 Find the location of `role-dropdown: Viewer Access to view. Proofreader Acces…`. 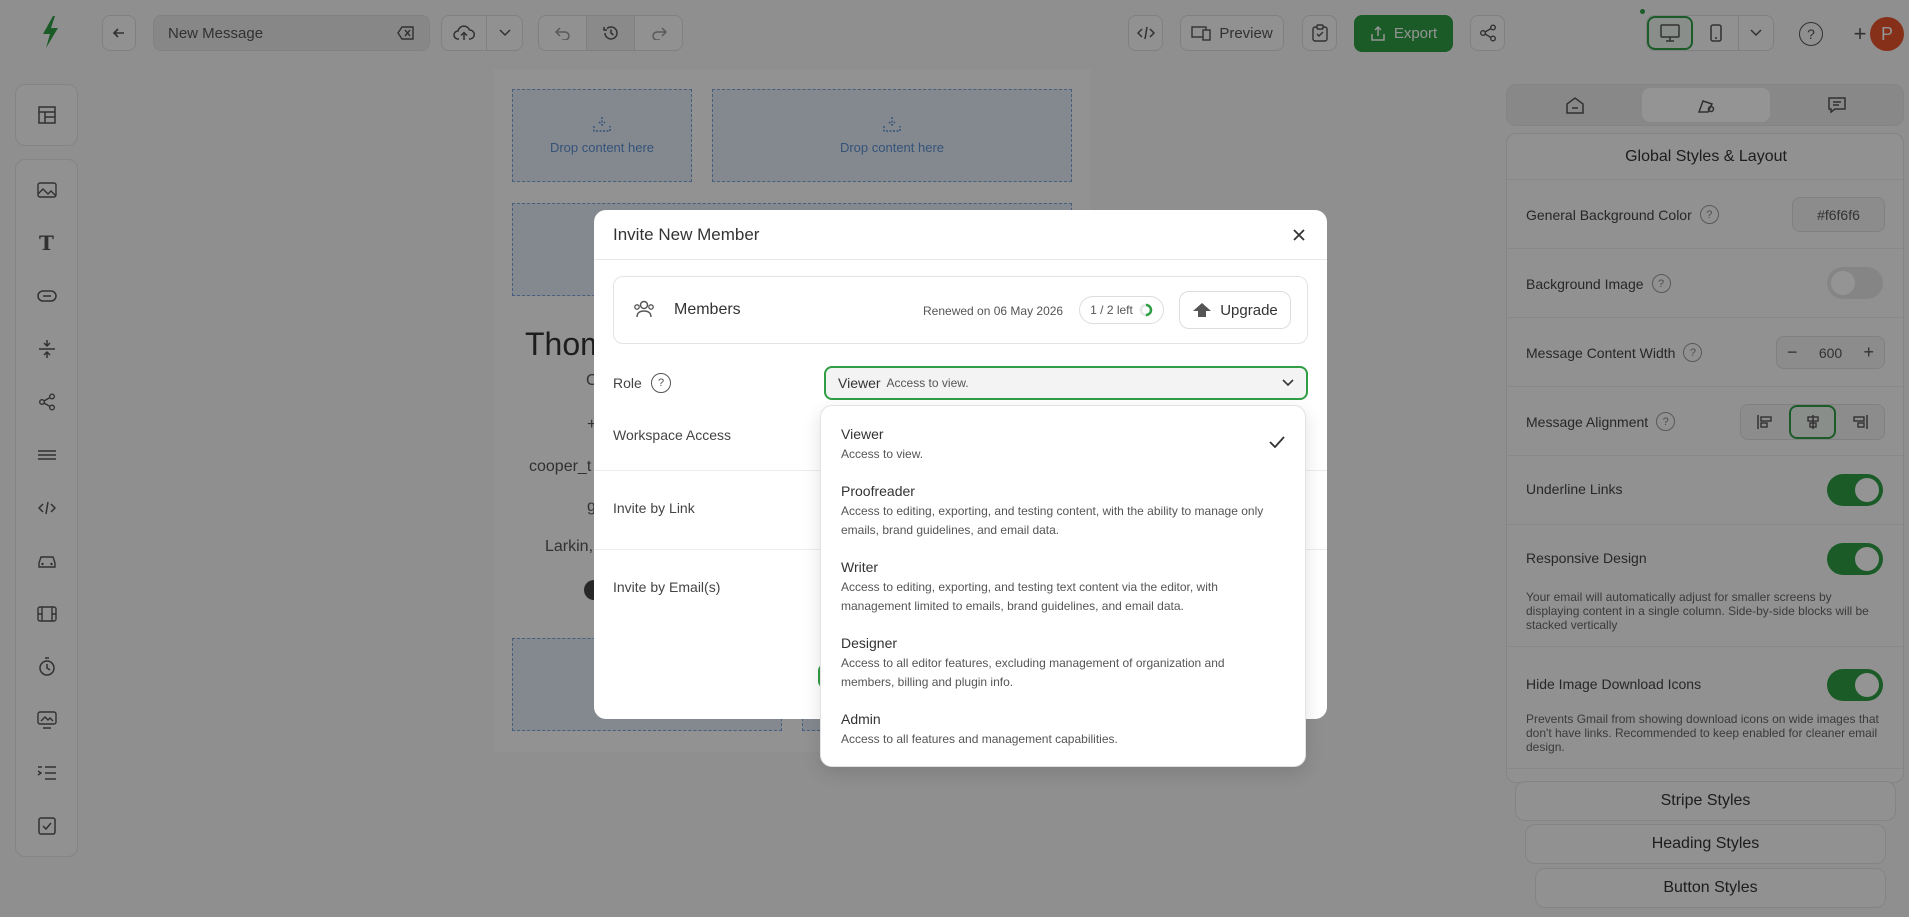

role-dropdown: Viewer Access to view. Proofreader Acces… is located at coordinates (1063, 586).